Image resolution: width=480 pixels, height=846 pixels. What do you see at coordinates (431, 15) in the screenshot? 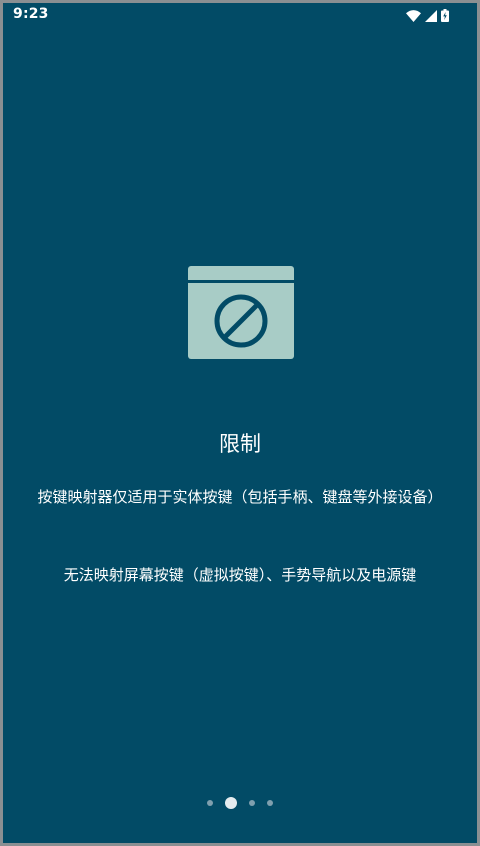
I see `cellular-signal-icon` at bounding box center [431, 15].